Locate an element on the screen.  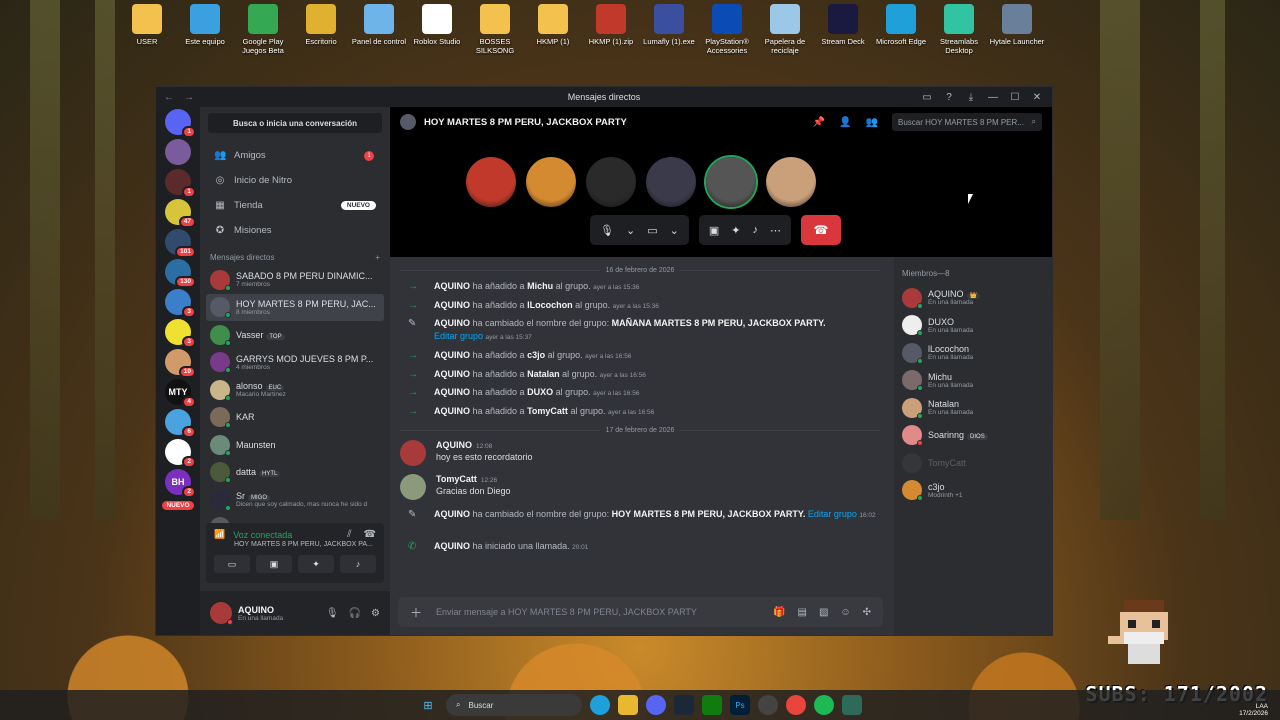
hang-up-button: ☎ is located at coordinates (820, 230).